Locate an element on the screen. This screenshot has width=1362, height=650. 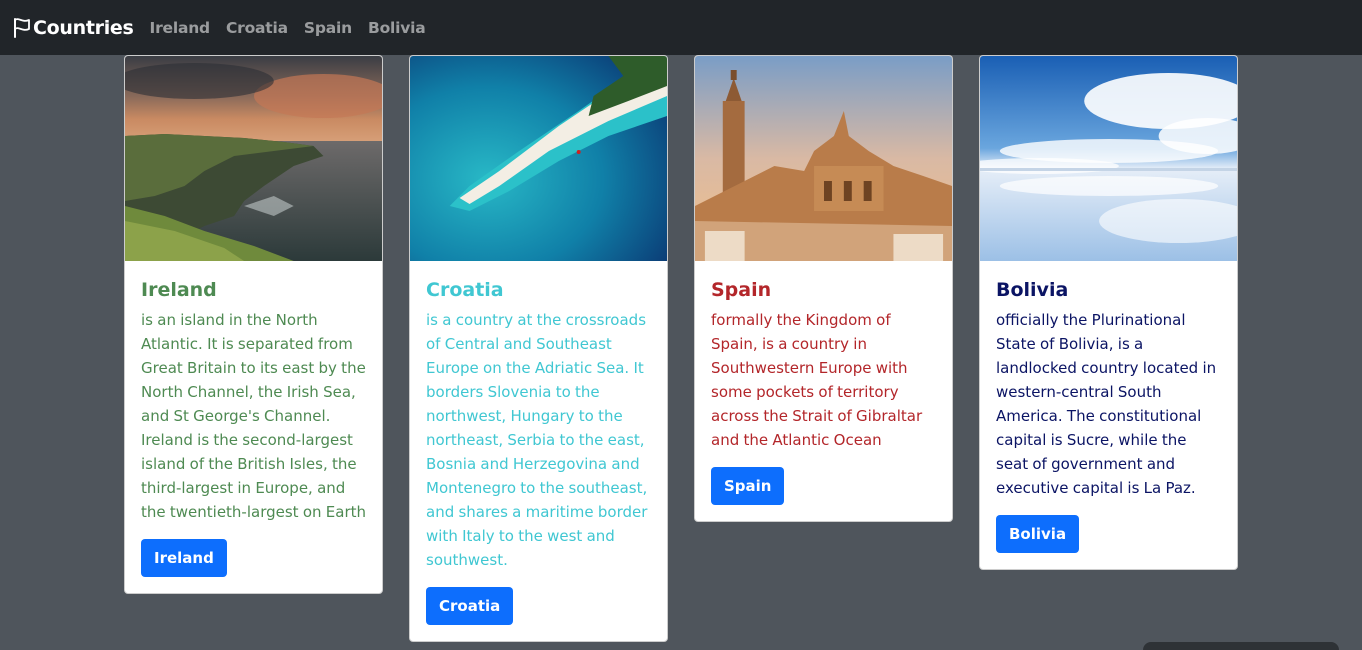
bolivia-button: Bolivia is located at coordinates (1038, 533).